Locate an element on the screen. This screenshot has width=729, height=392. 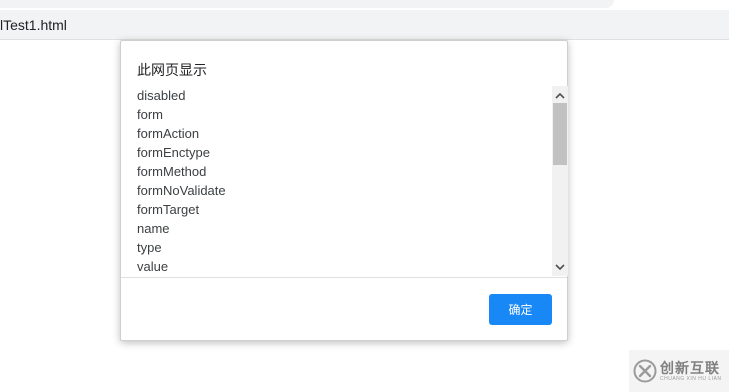
list-item: name is located at coordinates (153, 228).